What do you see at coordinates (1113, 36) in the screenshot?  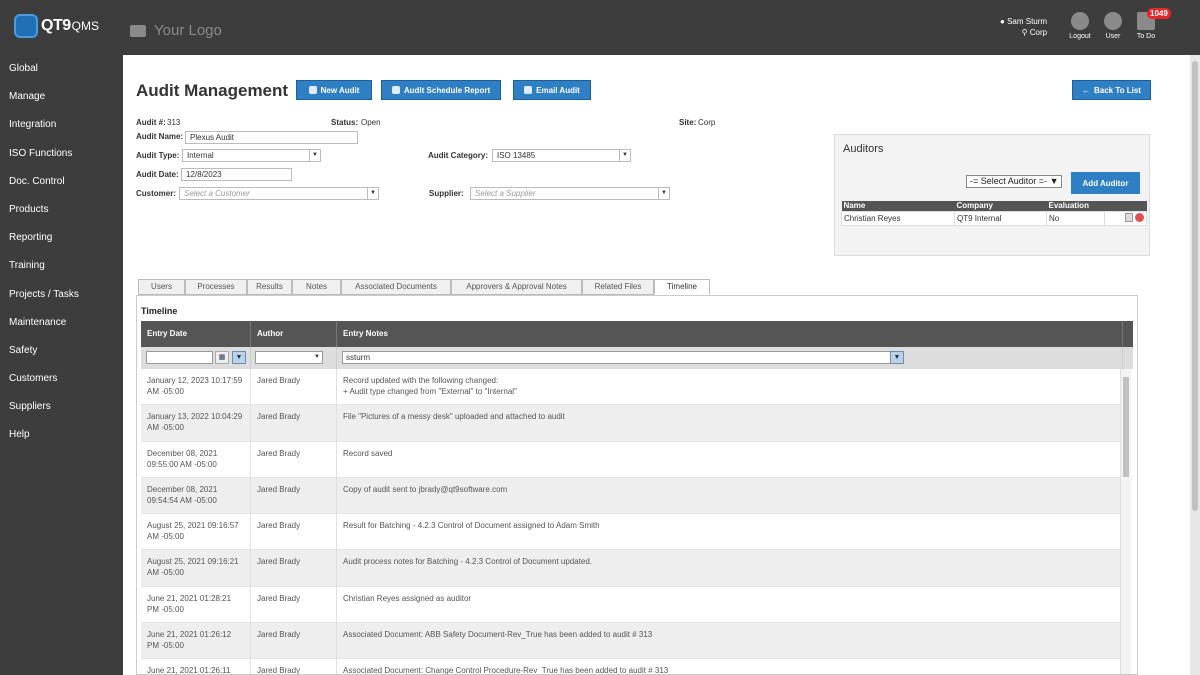 I see `user-label: User` at bounding box center [1113, 36].